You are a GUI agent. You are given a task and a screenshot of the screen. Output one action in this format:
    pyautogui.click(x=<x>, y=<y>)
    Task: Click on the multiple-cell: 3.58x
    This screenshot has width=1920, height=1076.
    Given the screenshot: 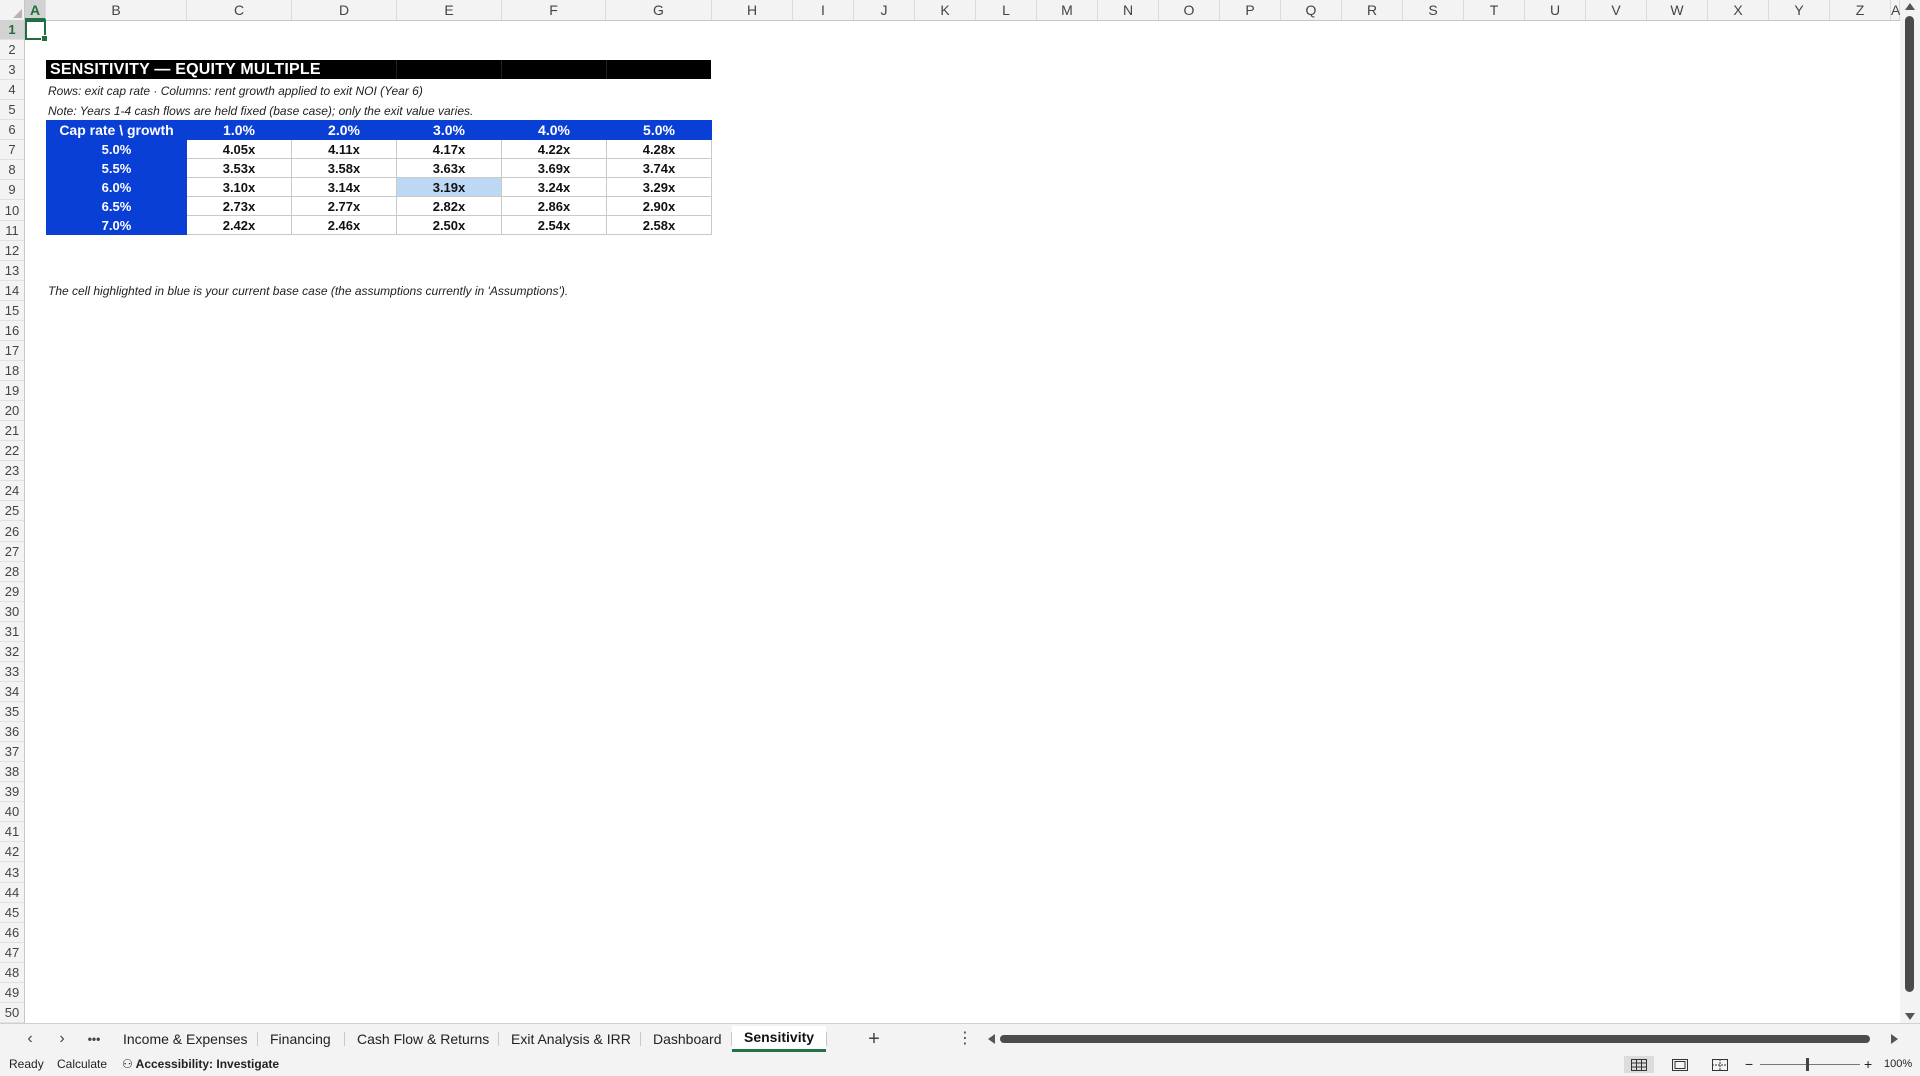 What is the action you would take?
    pyautogui.click(x=344, y=168)
    